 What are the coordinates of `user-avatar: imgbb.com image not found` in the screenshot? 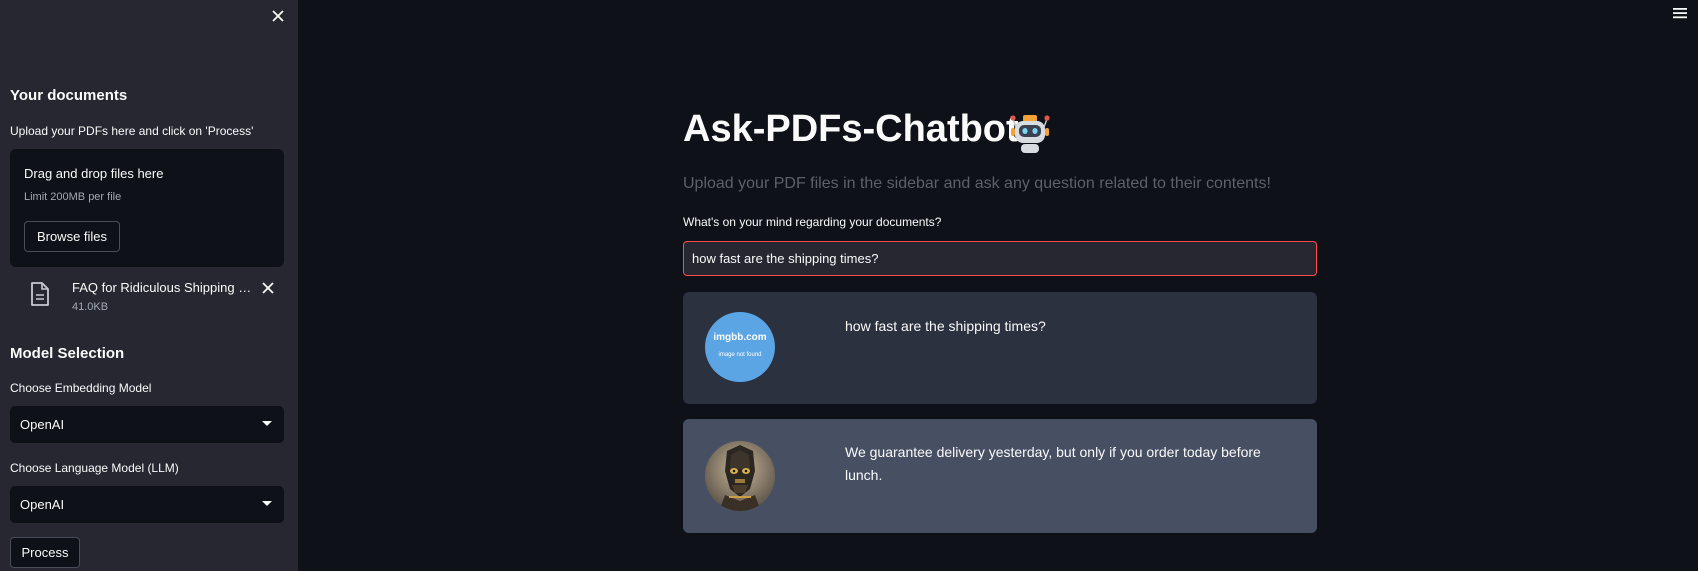 It's located at (740, 347).